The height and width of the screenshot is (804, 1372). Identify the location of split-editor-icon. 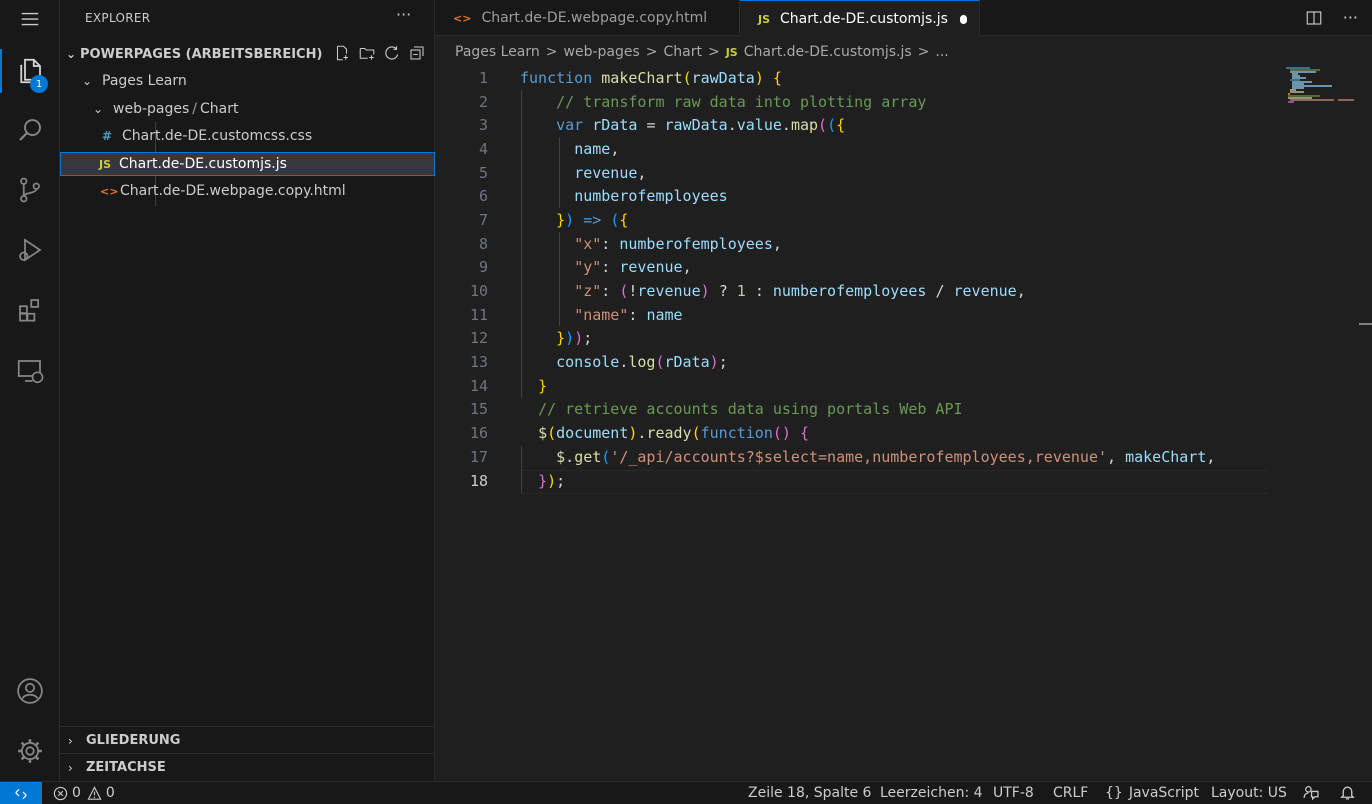
(1314, 18).